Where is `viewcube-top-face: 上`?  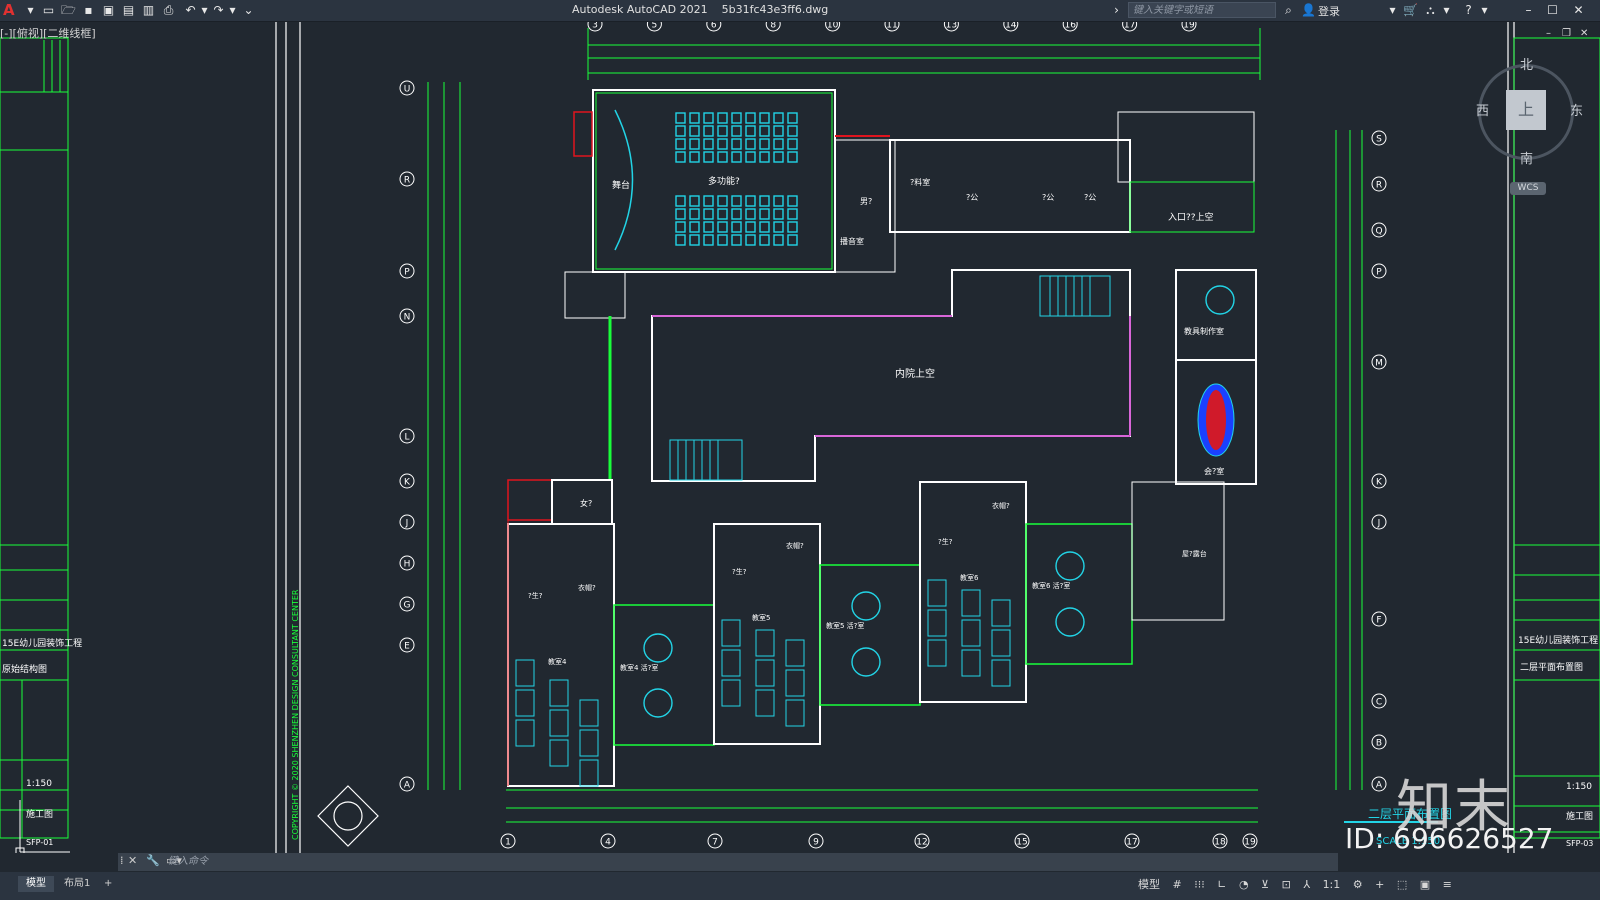
viewcube-top-face: 上 is located at coordinates (1526, 110).